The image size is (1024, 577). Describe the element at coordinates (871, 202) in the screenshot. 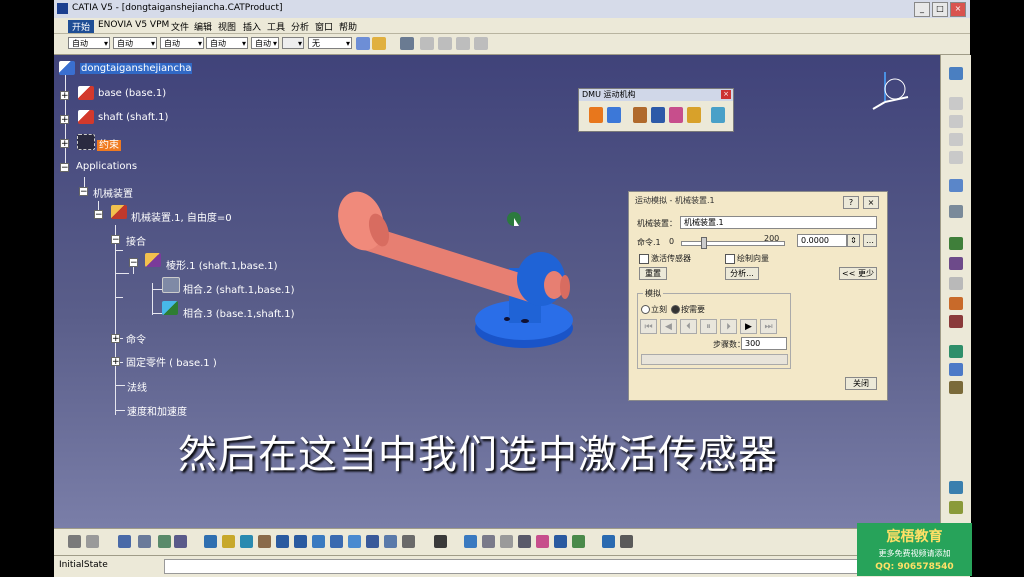

I see `dialog-close-icon: ×` at that location.